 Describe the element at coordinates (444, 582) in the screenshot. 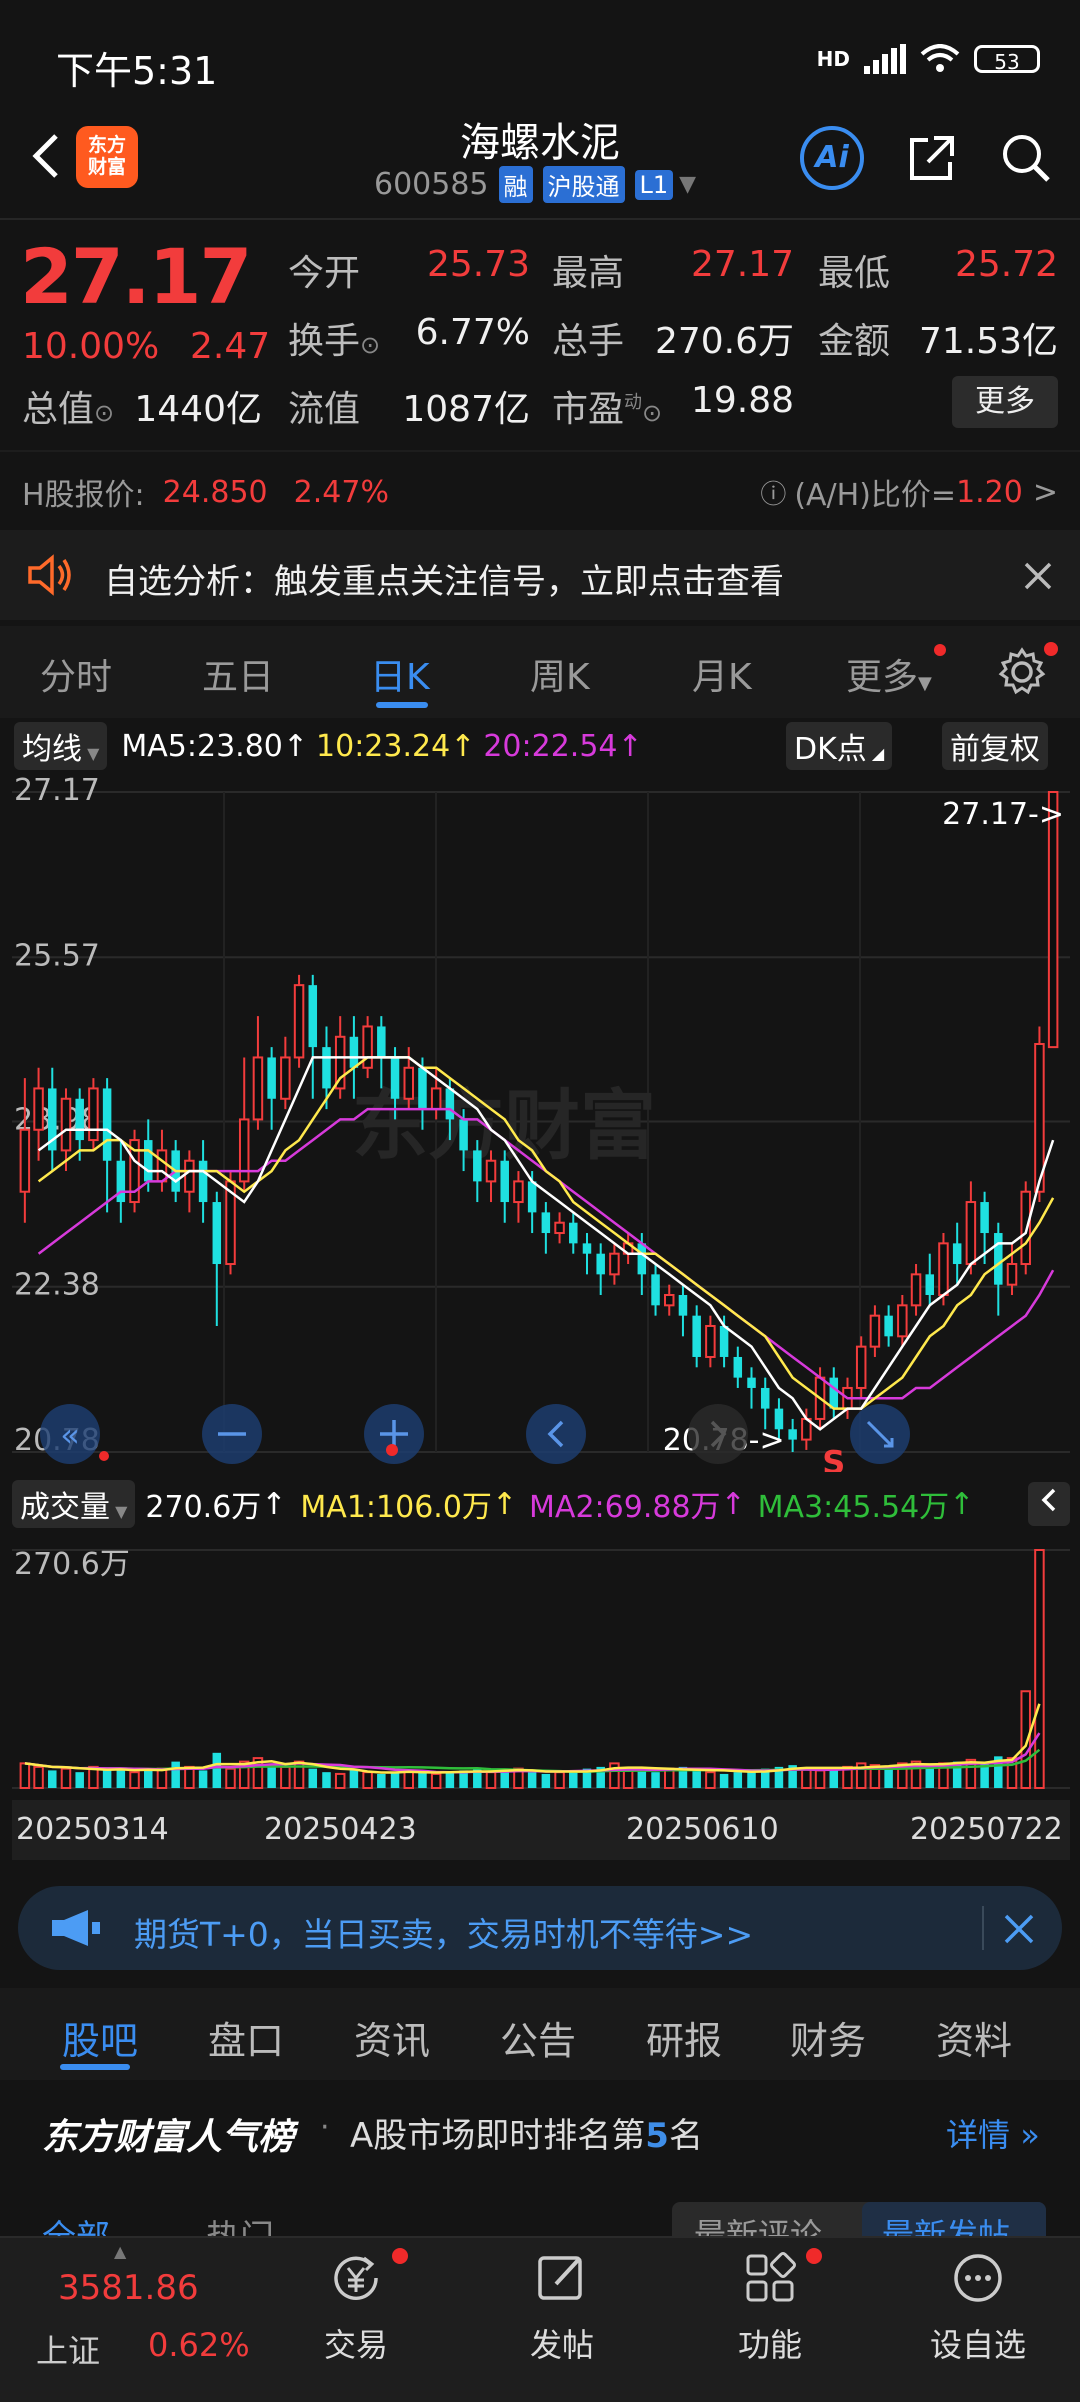

I see `notice-text: 自选分析：触发重点关注信号，立即点击查看` at that location.